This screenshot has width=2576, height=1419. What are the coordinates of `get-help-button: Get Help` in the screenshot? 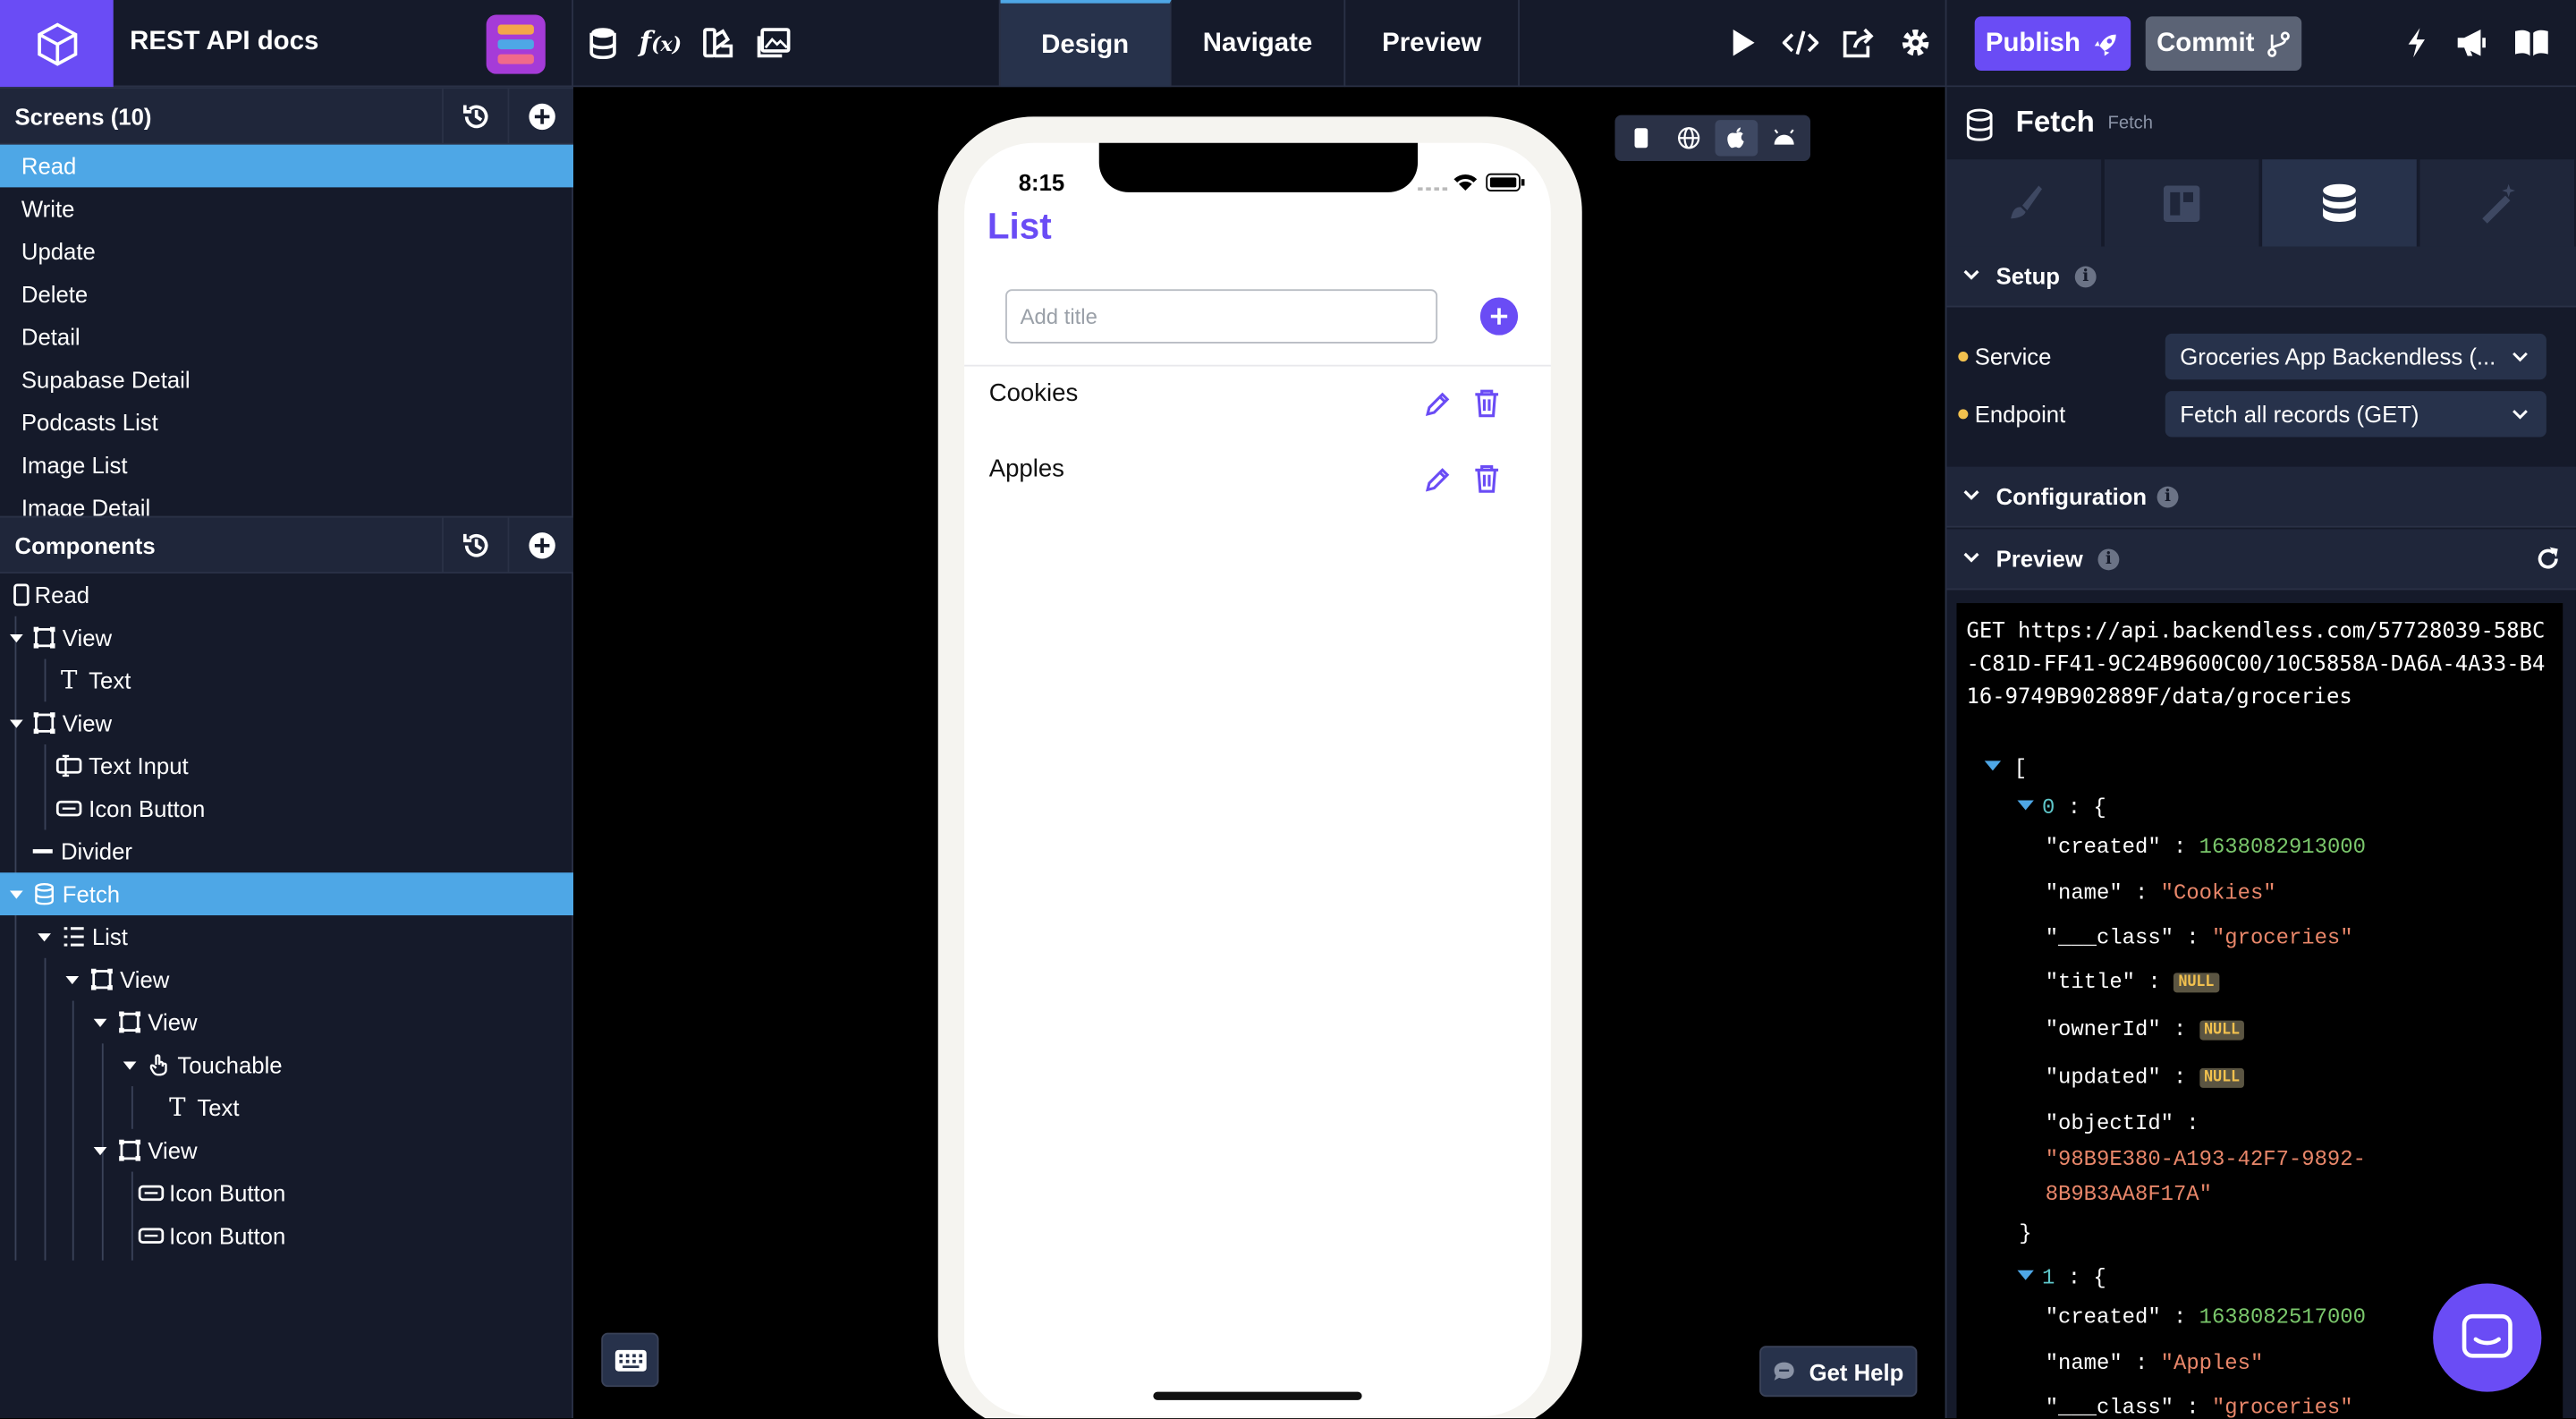 It's located at (1838, 1372).